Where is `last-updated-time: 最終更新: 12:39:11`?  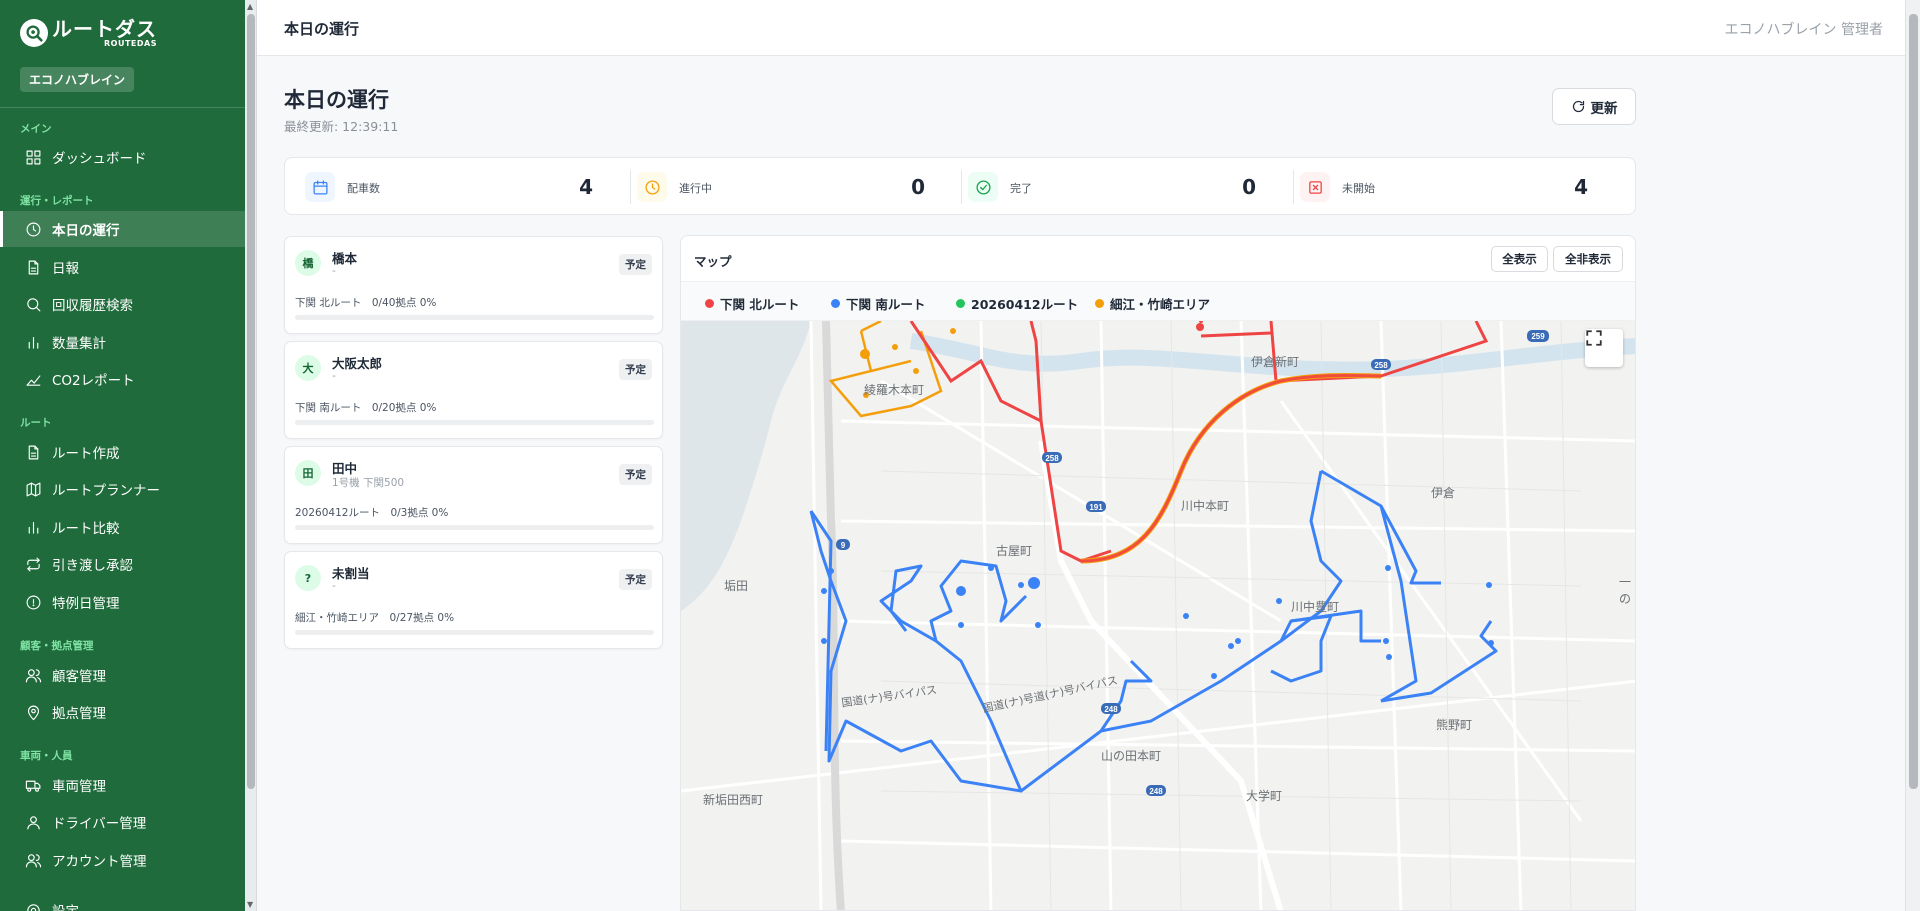 last-updated-time: 最終更新: 12:39:11 is located at coordinates (341, 126).